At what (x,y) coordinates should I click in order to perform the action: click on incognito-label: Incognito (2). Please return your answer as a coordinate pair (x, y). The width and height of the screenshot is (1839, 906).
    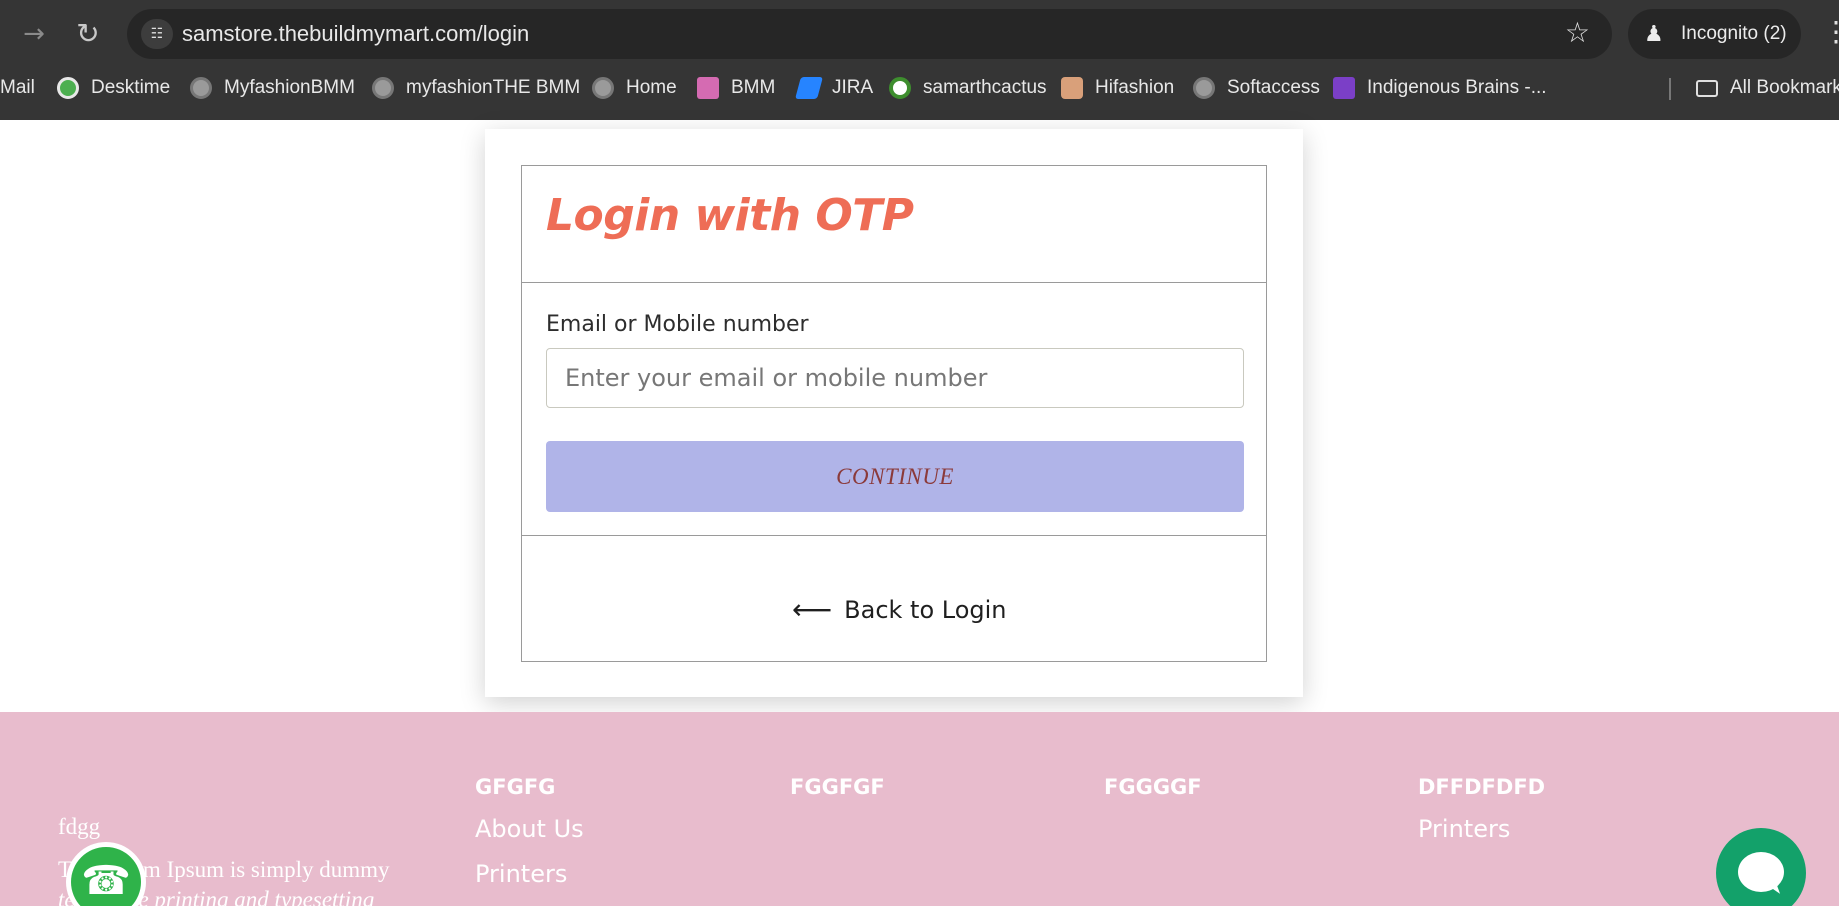
    Looking at the image, I should click on (1734, 33).